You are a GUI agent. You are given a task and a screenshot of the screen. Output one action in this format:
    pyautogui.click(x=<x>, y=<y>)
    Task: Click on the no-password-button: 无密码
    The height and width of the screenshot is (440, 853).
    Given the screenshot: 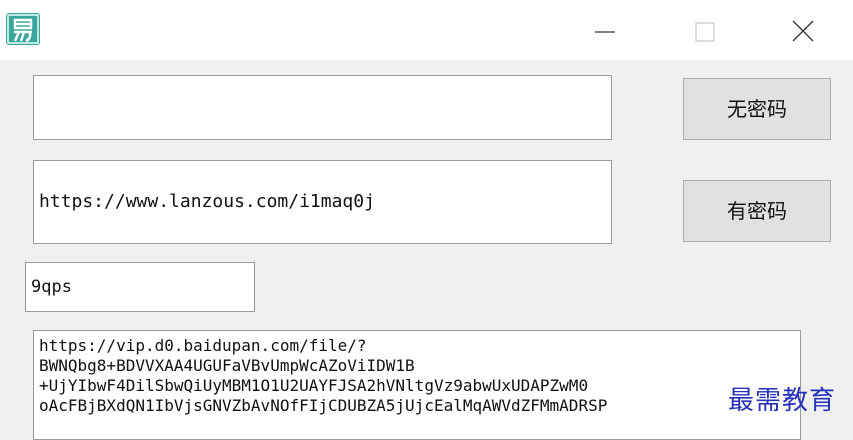 What is the action you would take?
    pyautogui.click(x=757, y=109)
    